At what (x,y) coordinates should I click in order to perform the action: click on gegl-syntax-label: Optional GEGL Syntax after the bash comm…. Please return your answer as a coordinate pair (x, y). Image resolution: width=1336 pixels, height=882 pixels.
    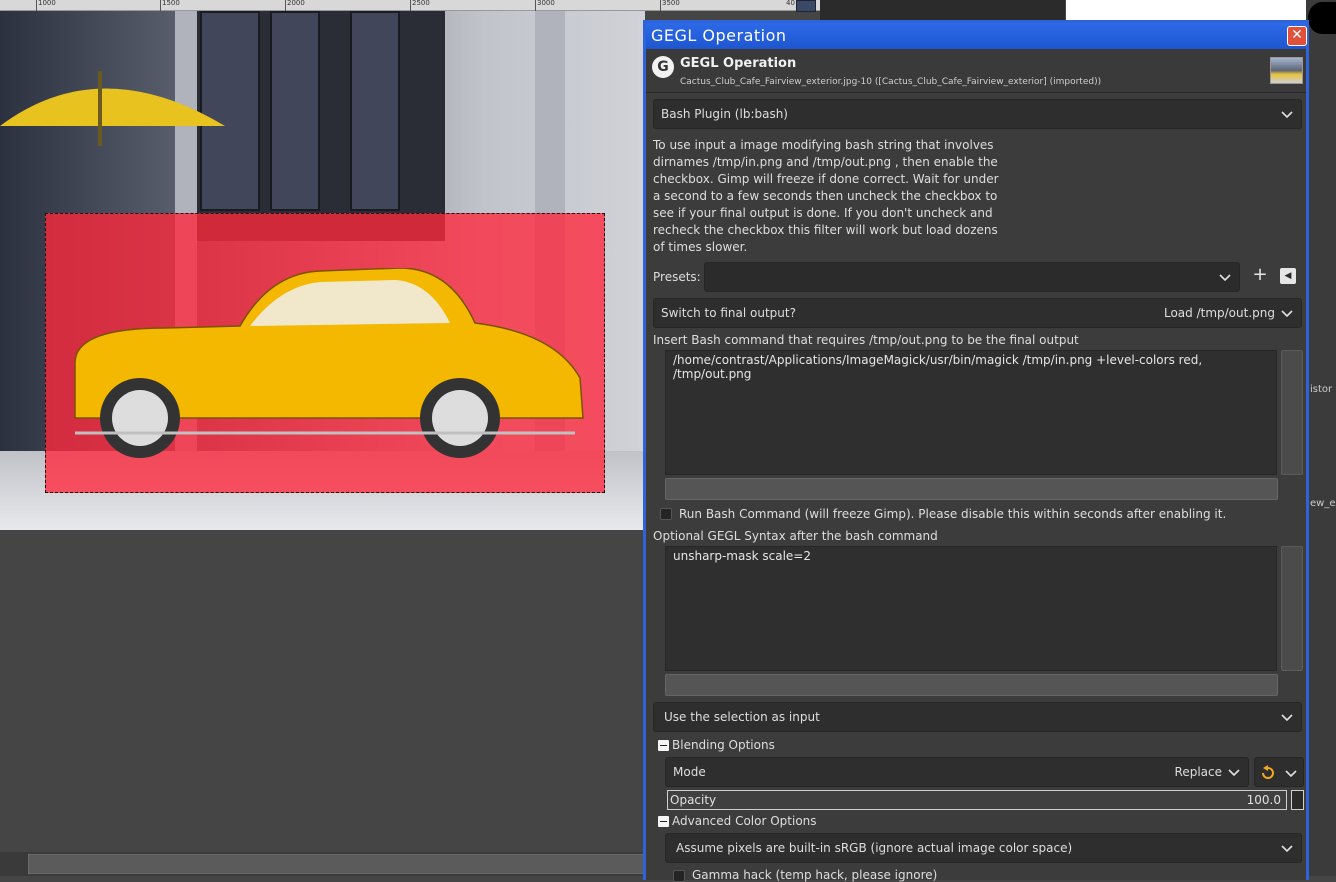
    Looking at the image, I should click on (795, 536).